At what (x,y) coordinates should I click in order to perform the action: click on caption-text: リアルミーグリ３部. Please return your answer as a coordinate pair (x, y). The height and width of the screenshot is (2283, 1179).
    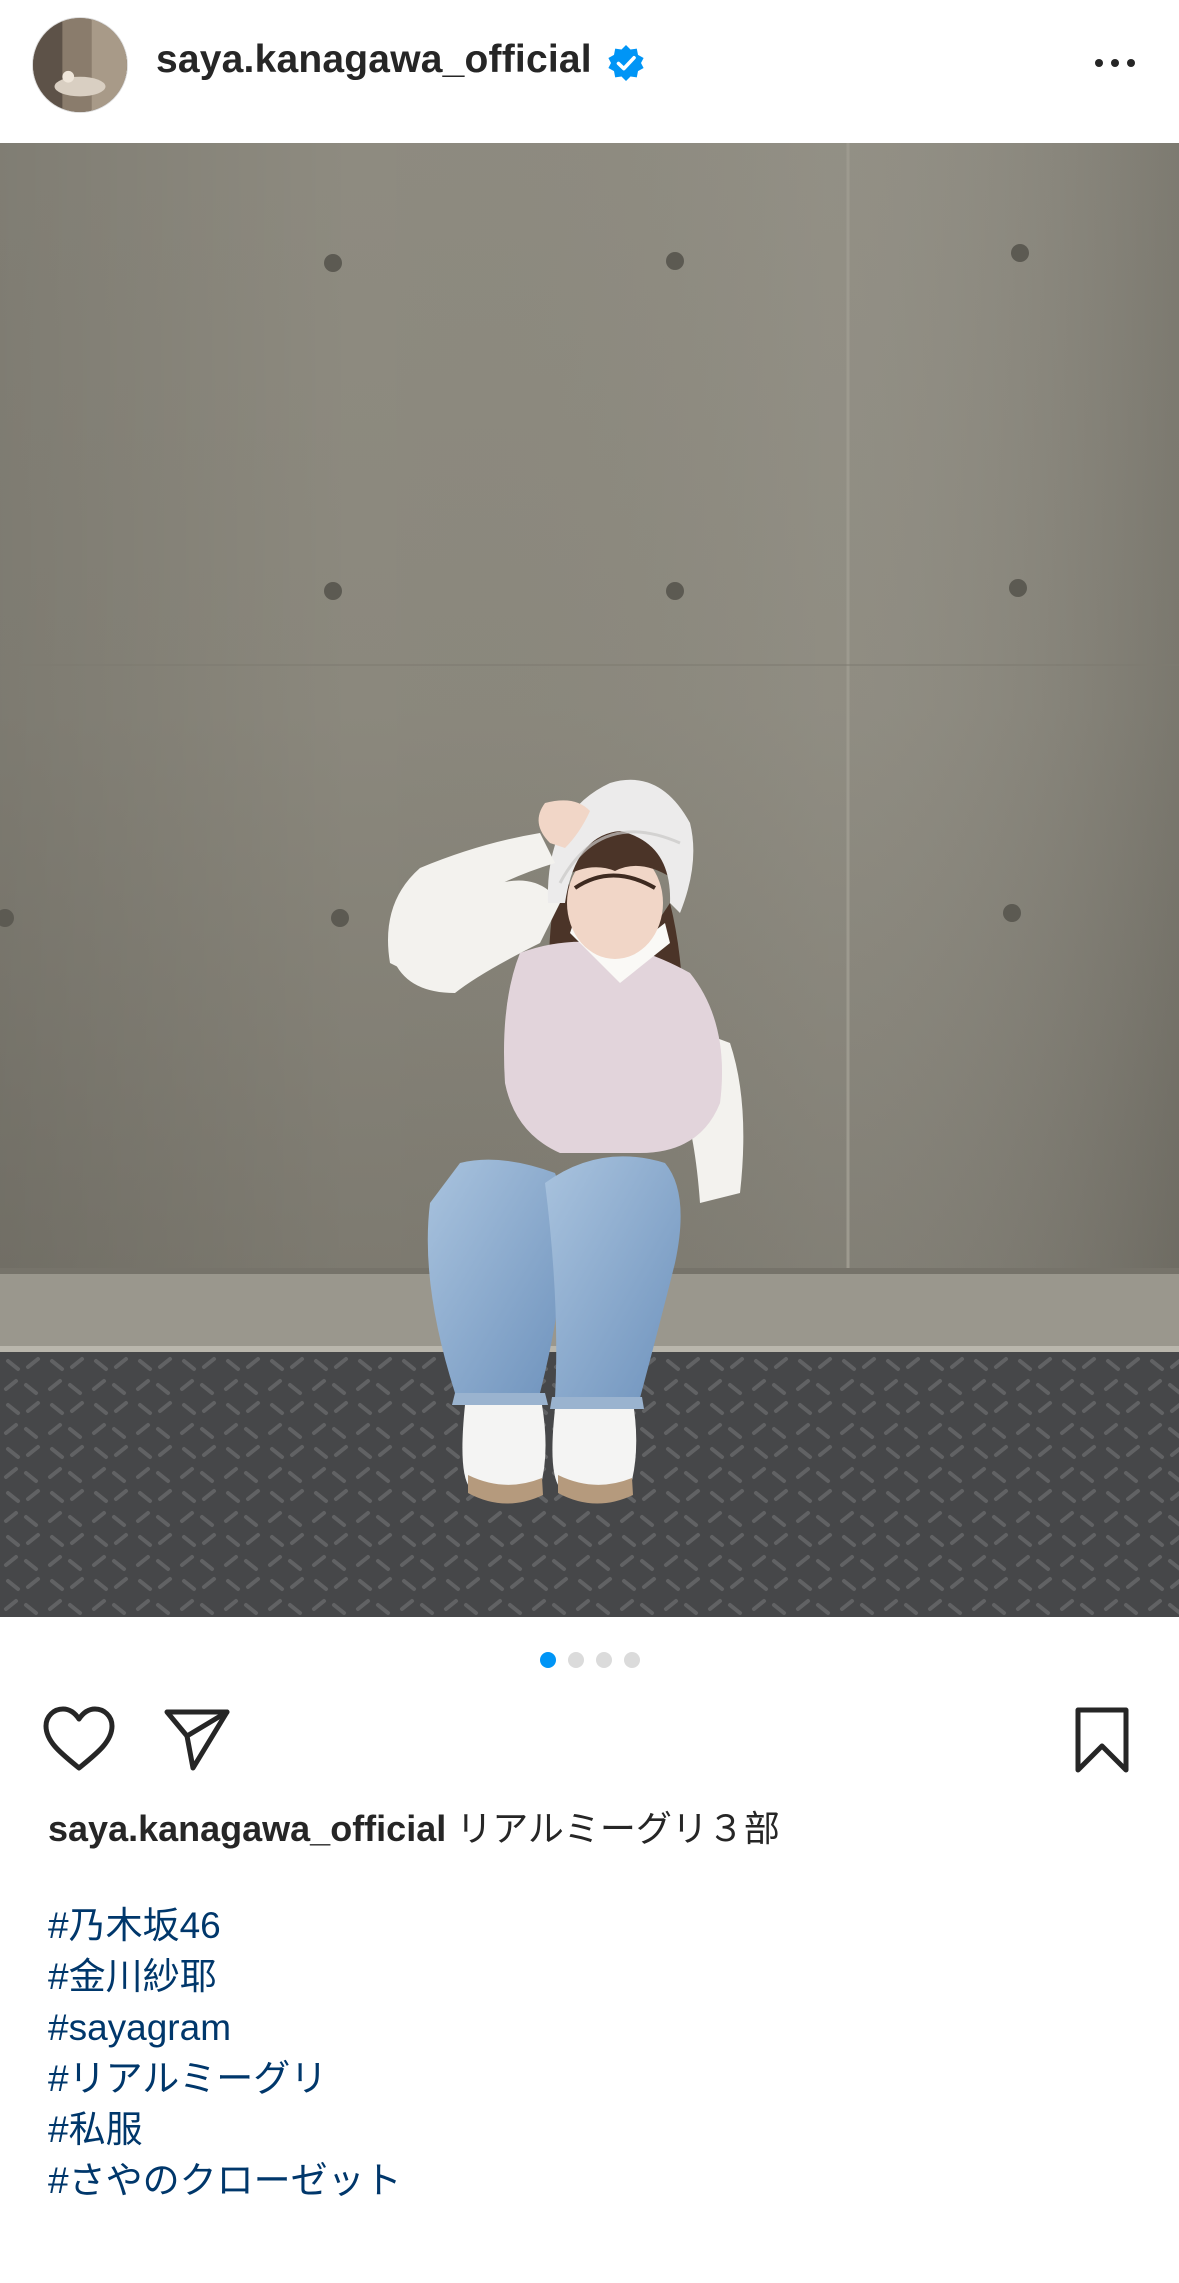
    Looking at the image, I should click on (618, 1828).